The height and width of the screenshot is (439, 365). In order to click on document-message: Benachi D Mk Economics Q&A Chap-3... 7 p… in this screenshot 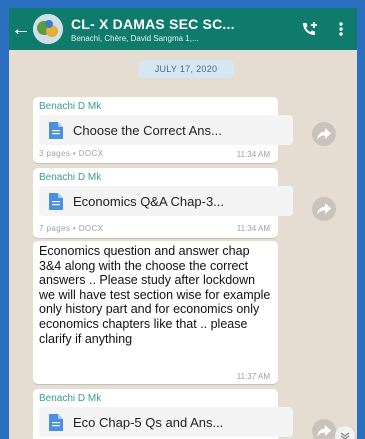, I will do `click(163, 203)`.